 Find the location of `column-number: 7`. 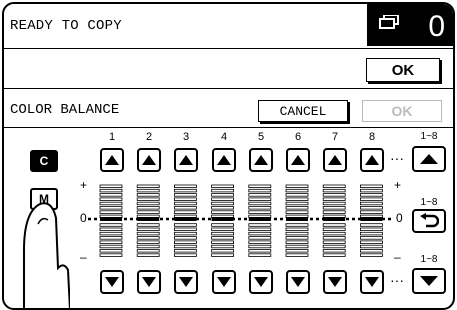

column-number: 7 is located at coordinates (335, 137).